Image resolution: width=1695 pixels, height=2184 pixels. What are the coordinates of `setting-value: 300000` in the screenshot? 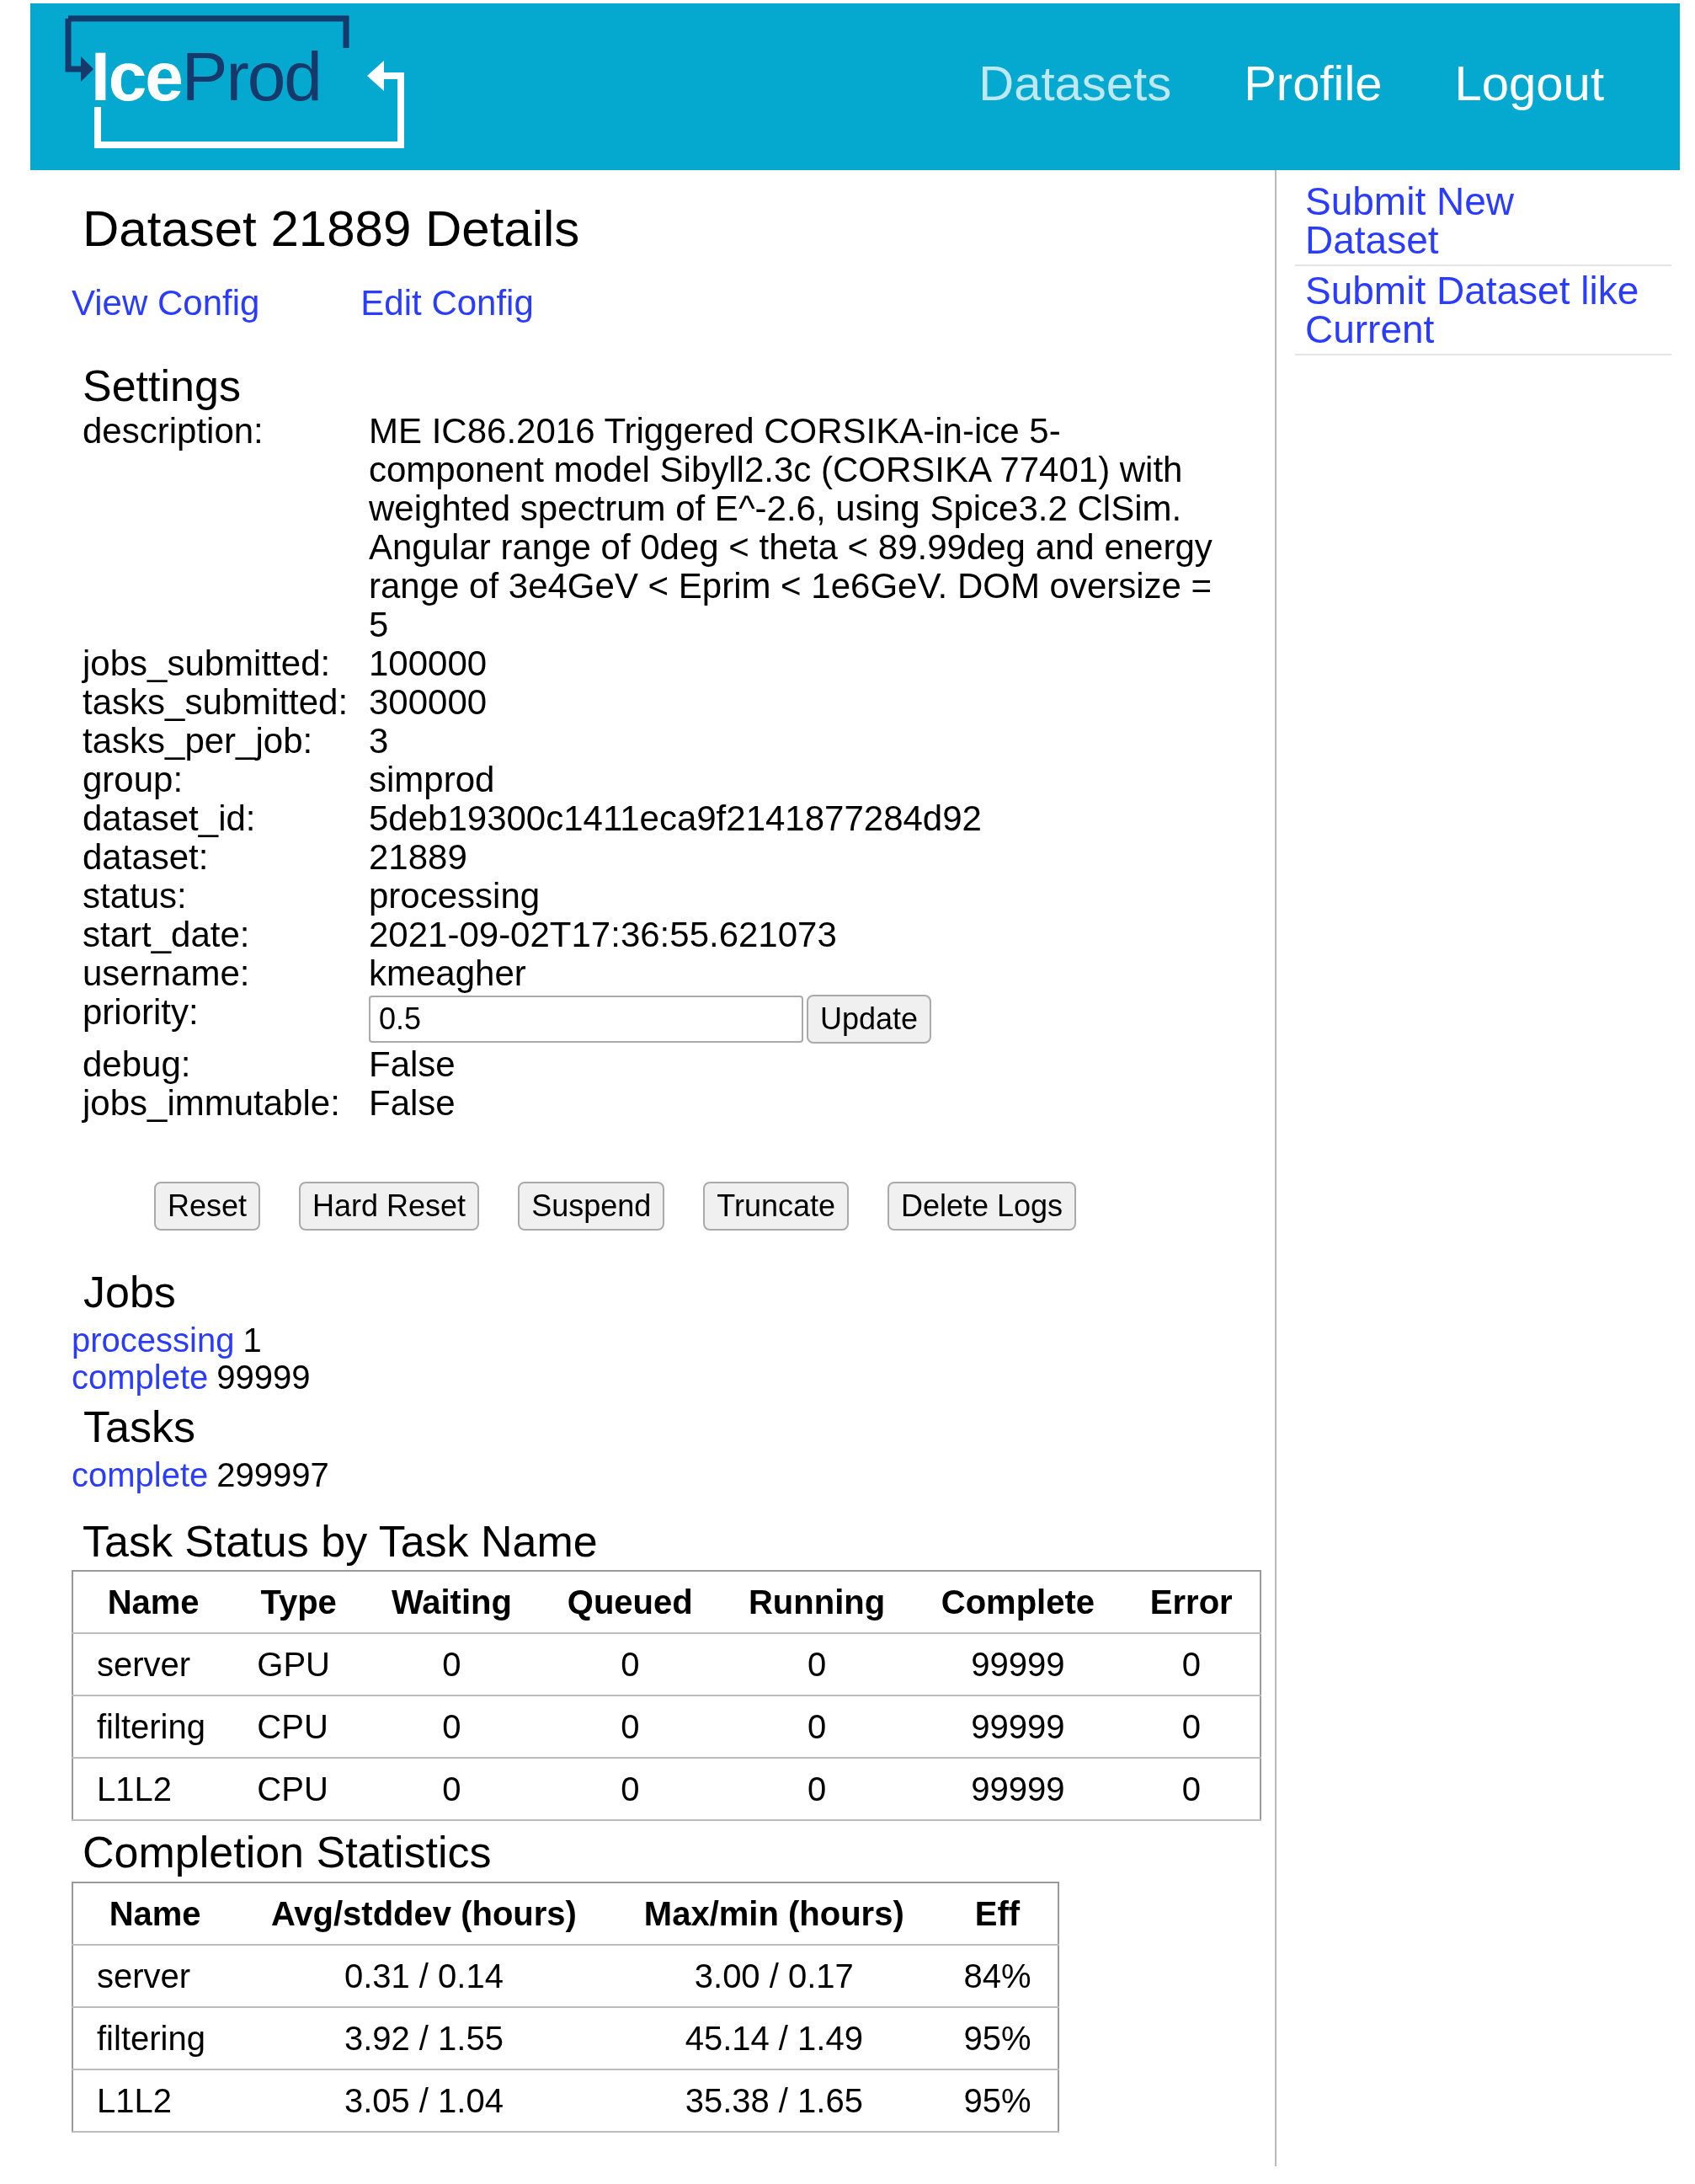 It's located at (429, 703).